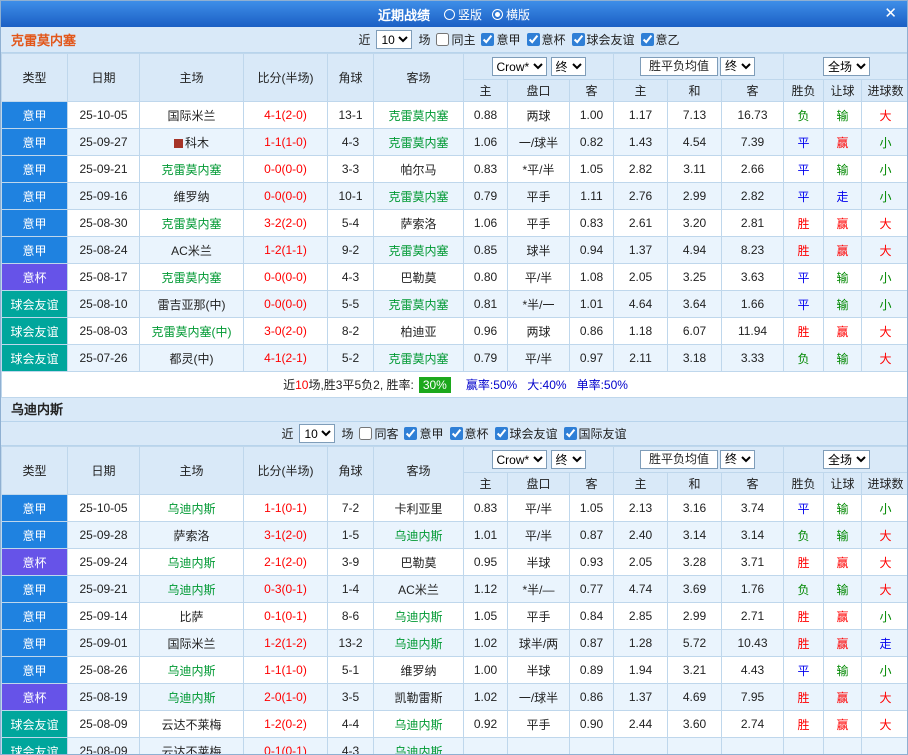  I want to click on away-odds: 0.87, so click(591, 643).